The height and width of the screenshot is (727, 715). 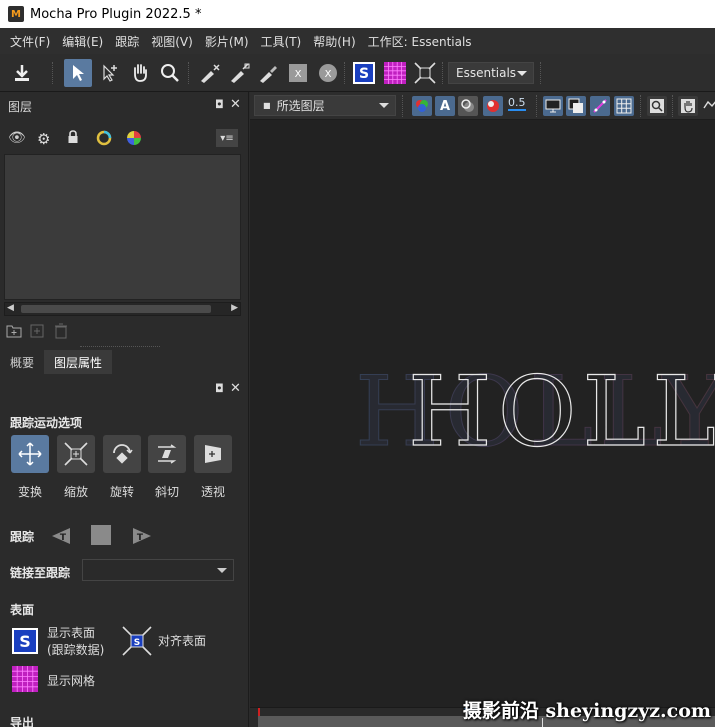 What do you see at coordinates (63, 538) in the screenshot?
I see `svg-text: T` at bounding box center [63, 538].